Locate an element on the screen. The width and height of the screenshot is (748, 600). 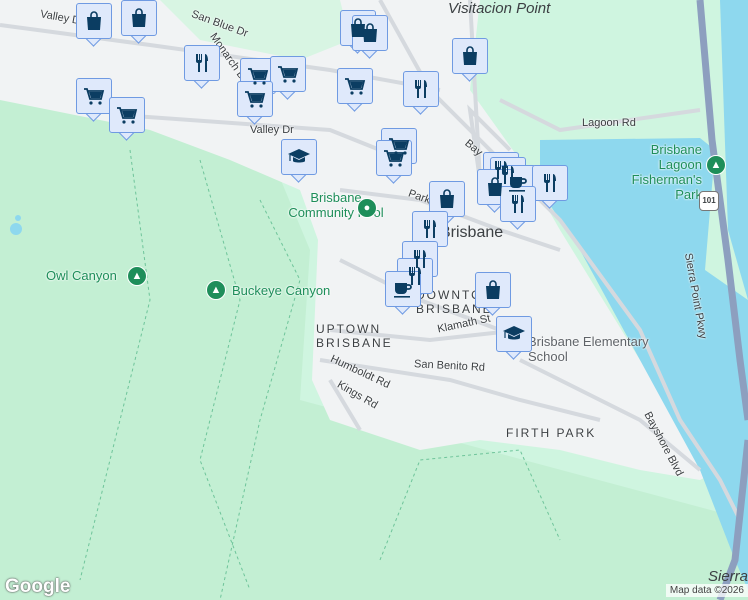
poi-owl-canyon: Owl Canyon is located at coordinates (81, 275).